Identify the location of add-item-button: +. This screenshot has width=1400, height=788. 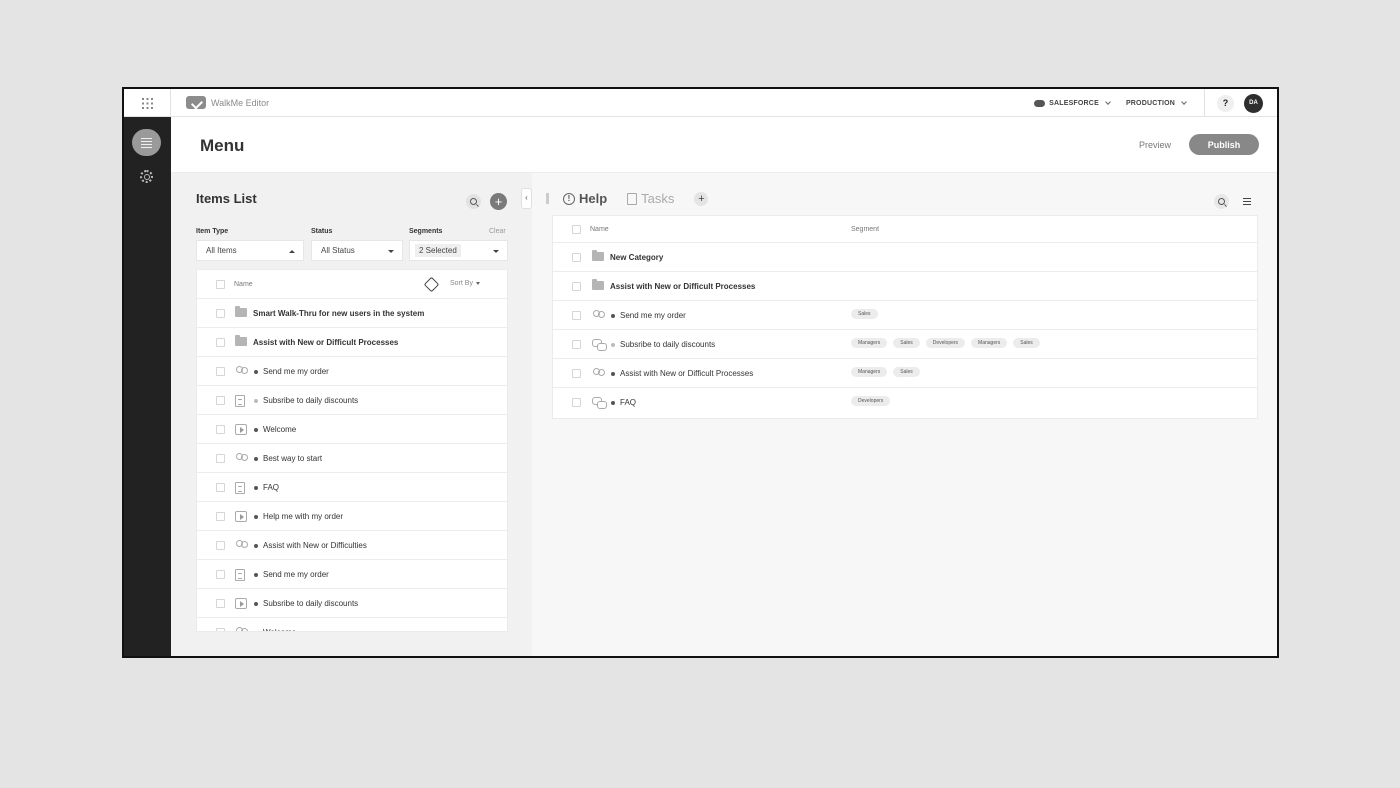
(498, 201).